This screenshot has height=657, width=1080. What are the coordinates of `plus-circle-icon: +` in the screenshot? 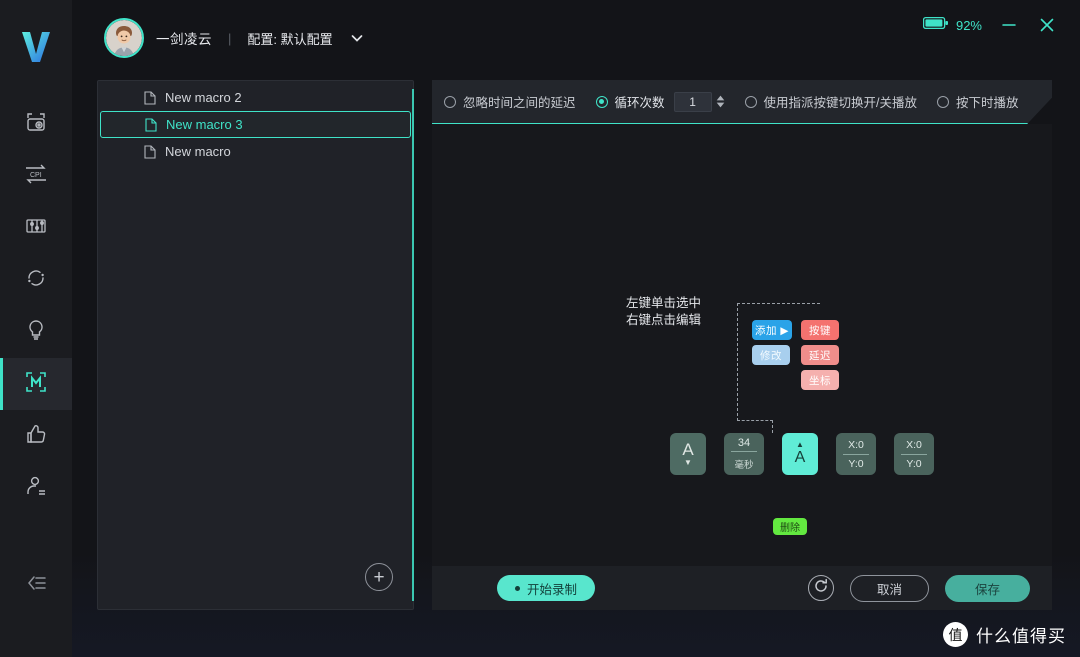 It's located at (379, 577).